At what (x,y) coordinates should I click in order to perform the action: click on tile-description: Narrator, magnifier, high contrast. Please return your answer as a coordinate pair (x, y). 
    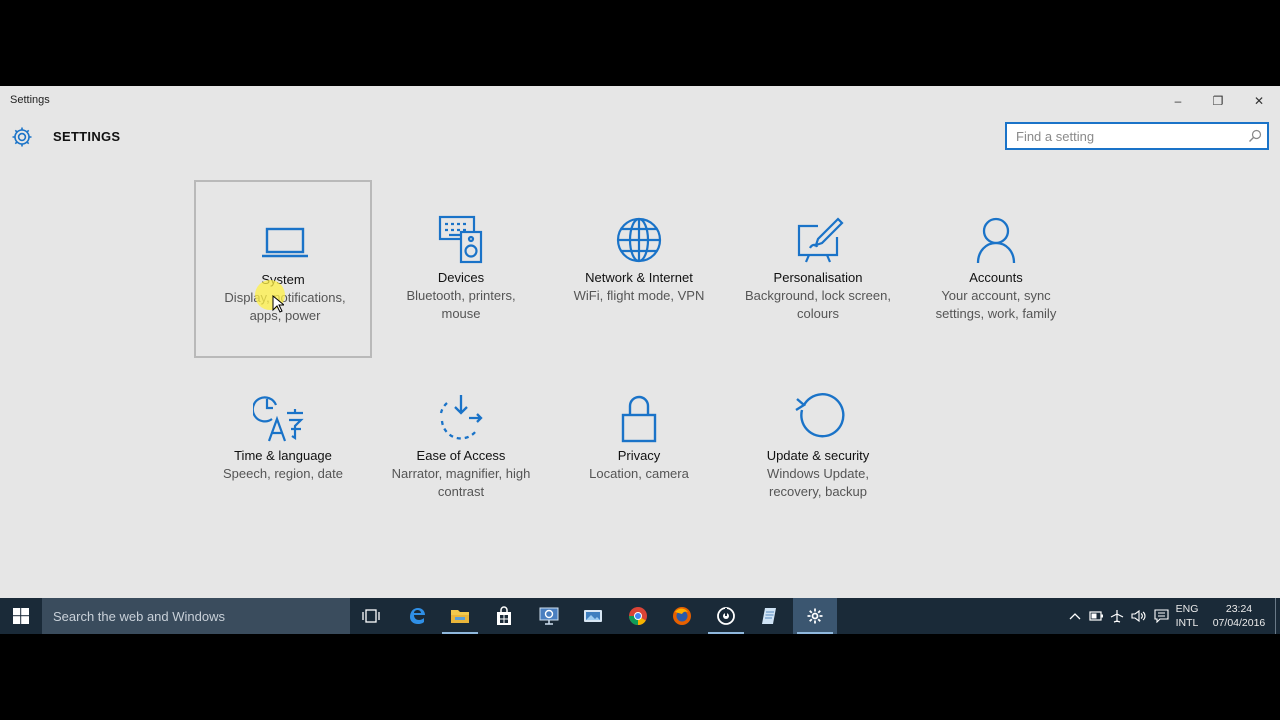
    Looking at the image, I should click on (461, 482).